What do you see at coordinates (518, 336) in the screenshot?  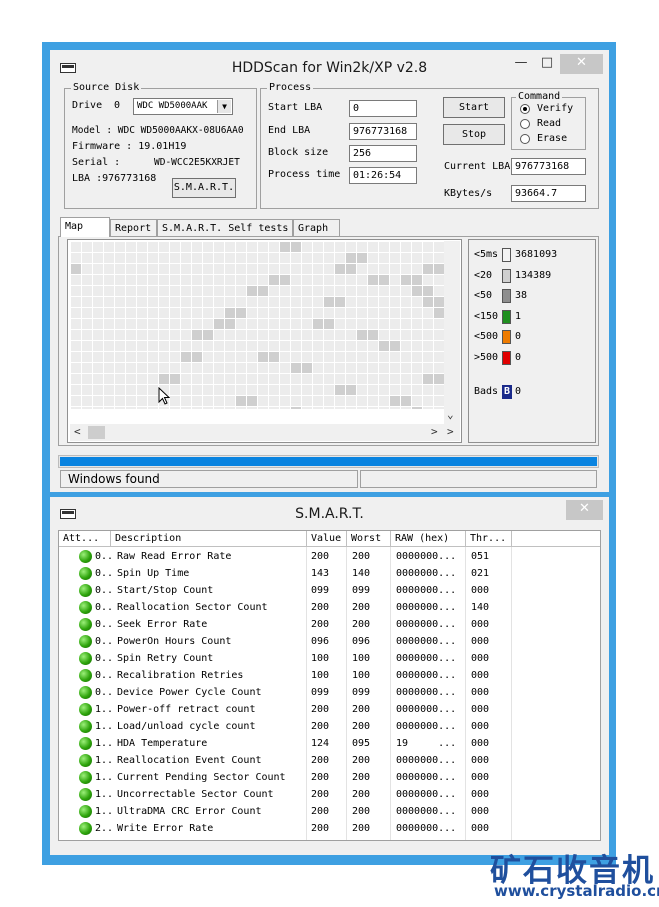 I see `legend-count: 0` at bounding box center [518, 336].